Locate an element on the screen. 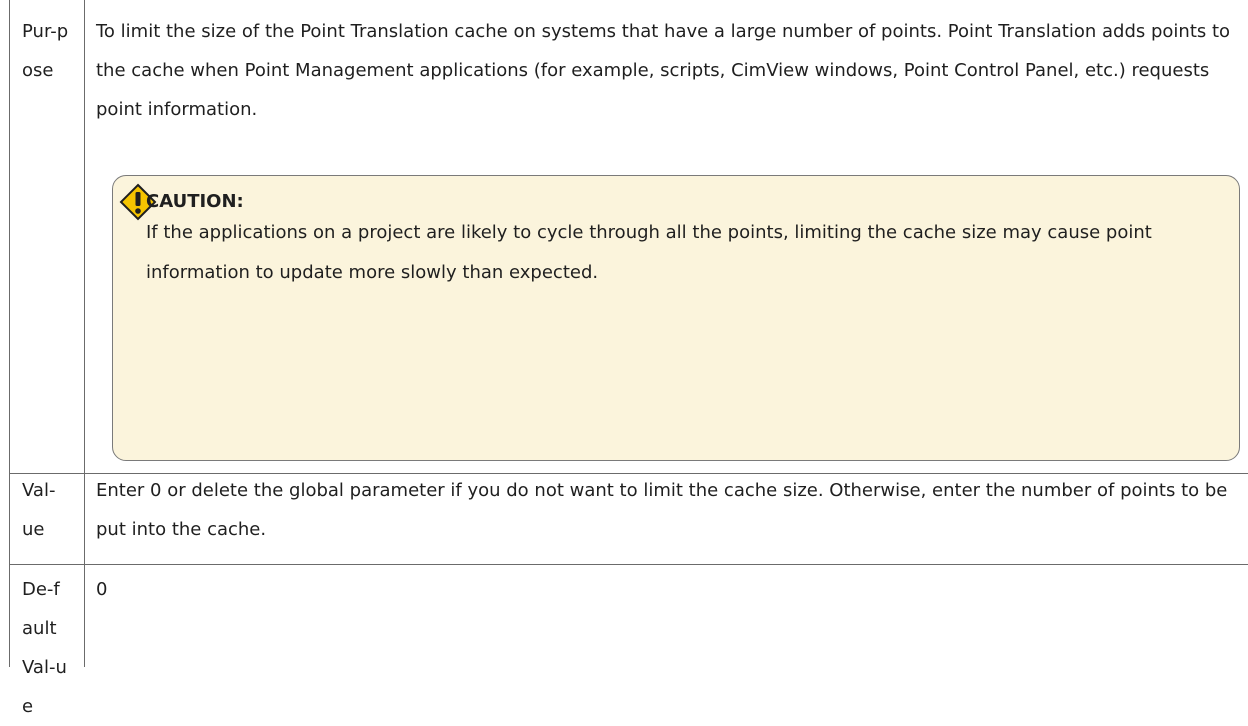  row-content-default-value: 0 is located at coordinates (102, 589).